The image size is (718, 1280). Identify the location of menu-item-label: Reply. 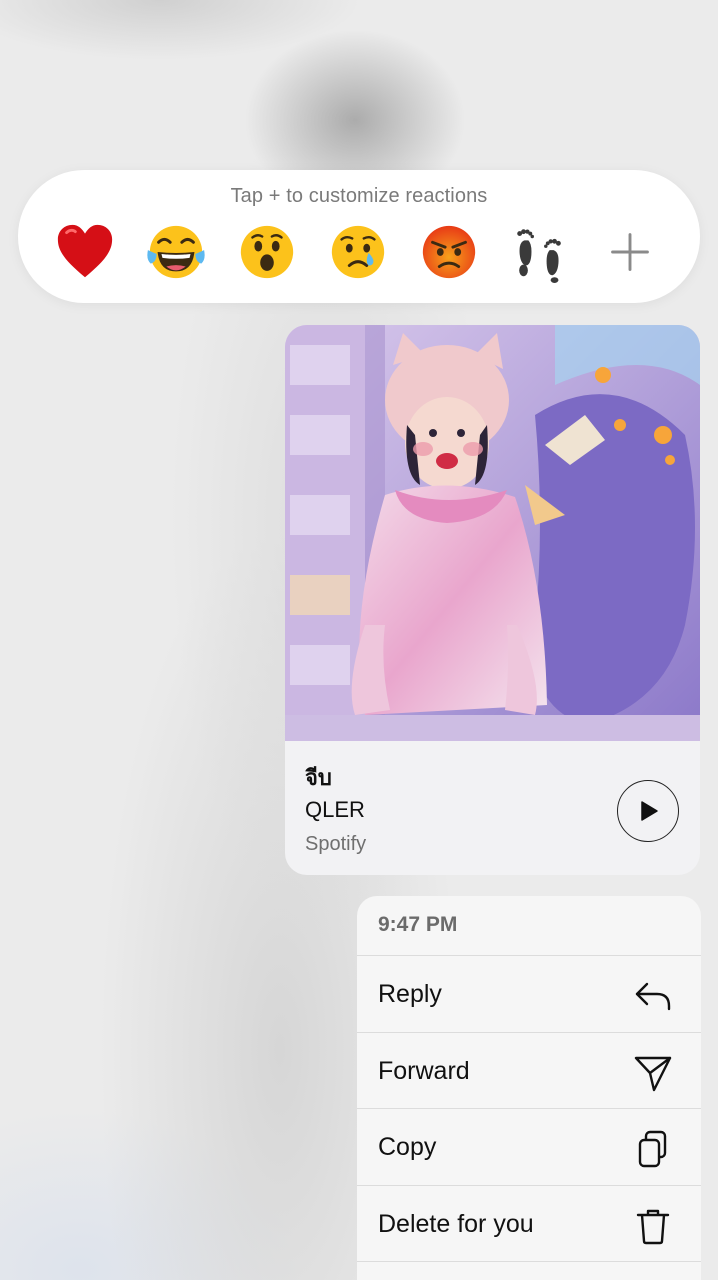
(410, 994).